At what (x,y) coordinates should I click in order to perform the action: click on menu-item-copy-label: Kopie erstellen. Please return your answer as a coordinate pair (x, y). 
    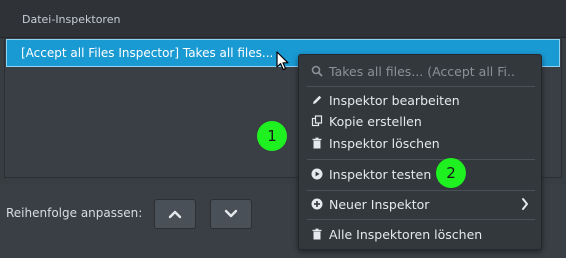
    Looking at the image, I should click on (375, 121).